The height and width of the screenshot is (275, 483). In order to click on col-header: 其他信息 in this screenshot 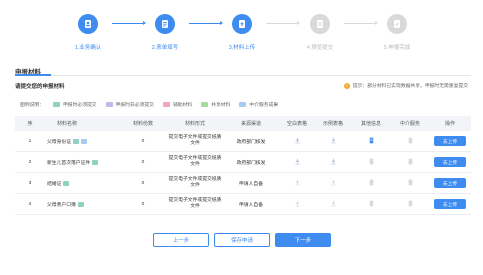, I will do `click(370, 124)`.